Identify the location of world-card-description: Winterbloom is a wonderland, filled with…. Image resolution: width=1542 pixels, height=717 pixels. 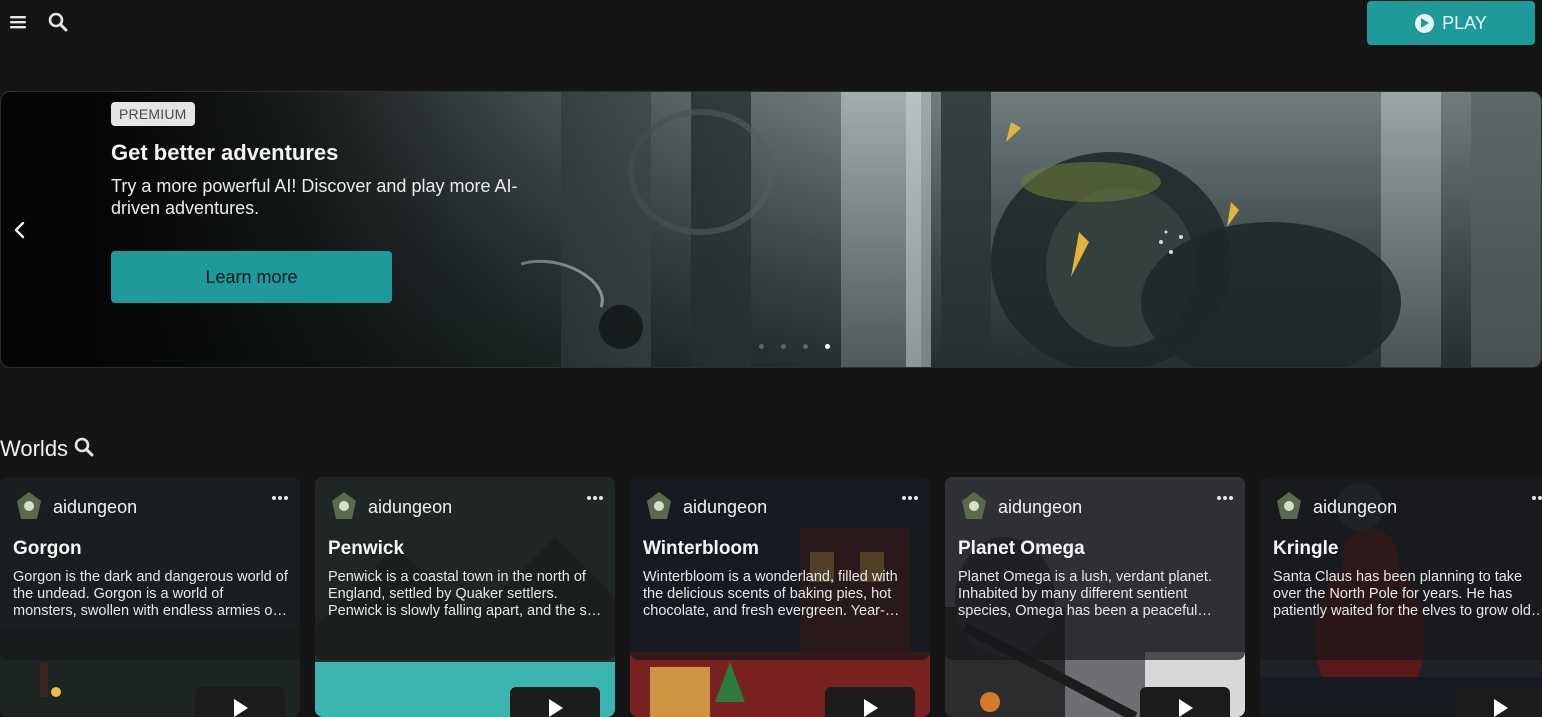
(770, 594).